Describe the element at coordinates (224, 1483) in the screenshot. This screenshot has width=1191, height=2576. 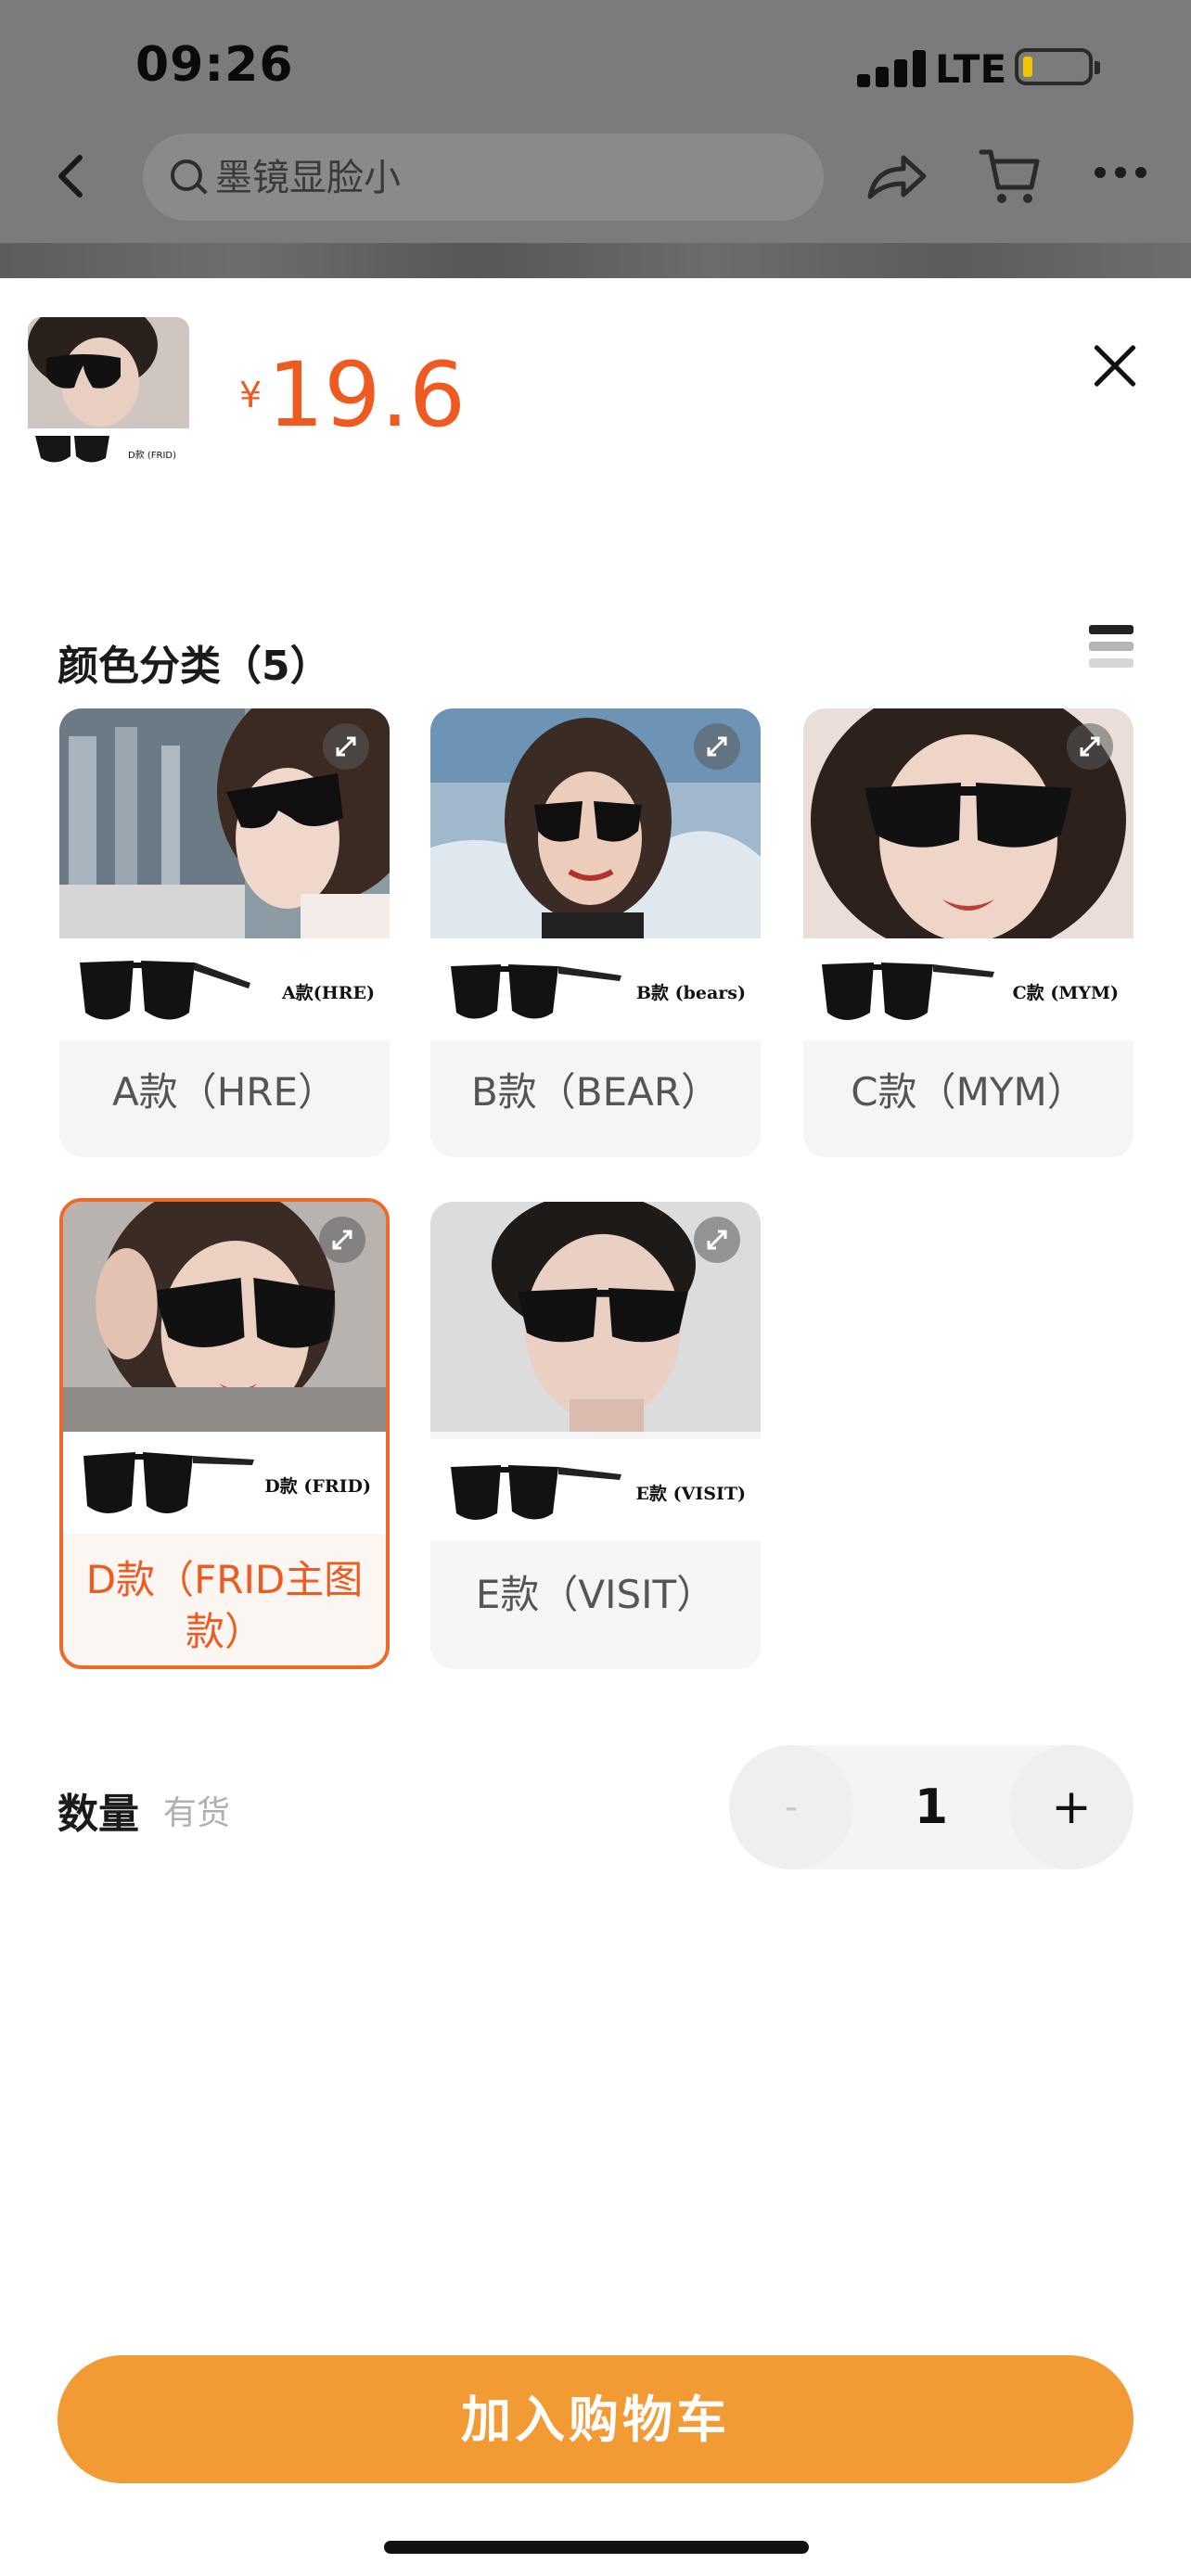
I see `variant-product-image: D款 (FRID)` at that location.